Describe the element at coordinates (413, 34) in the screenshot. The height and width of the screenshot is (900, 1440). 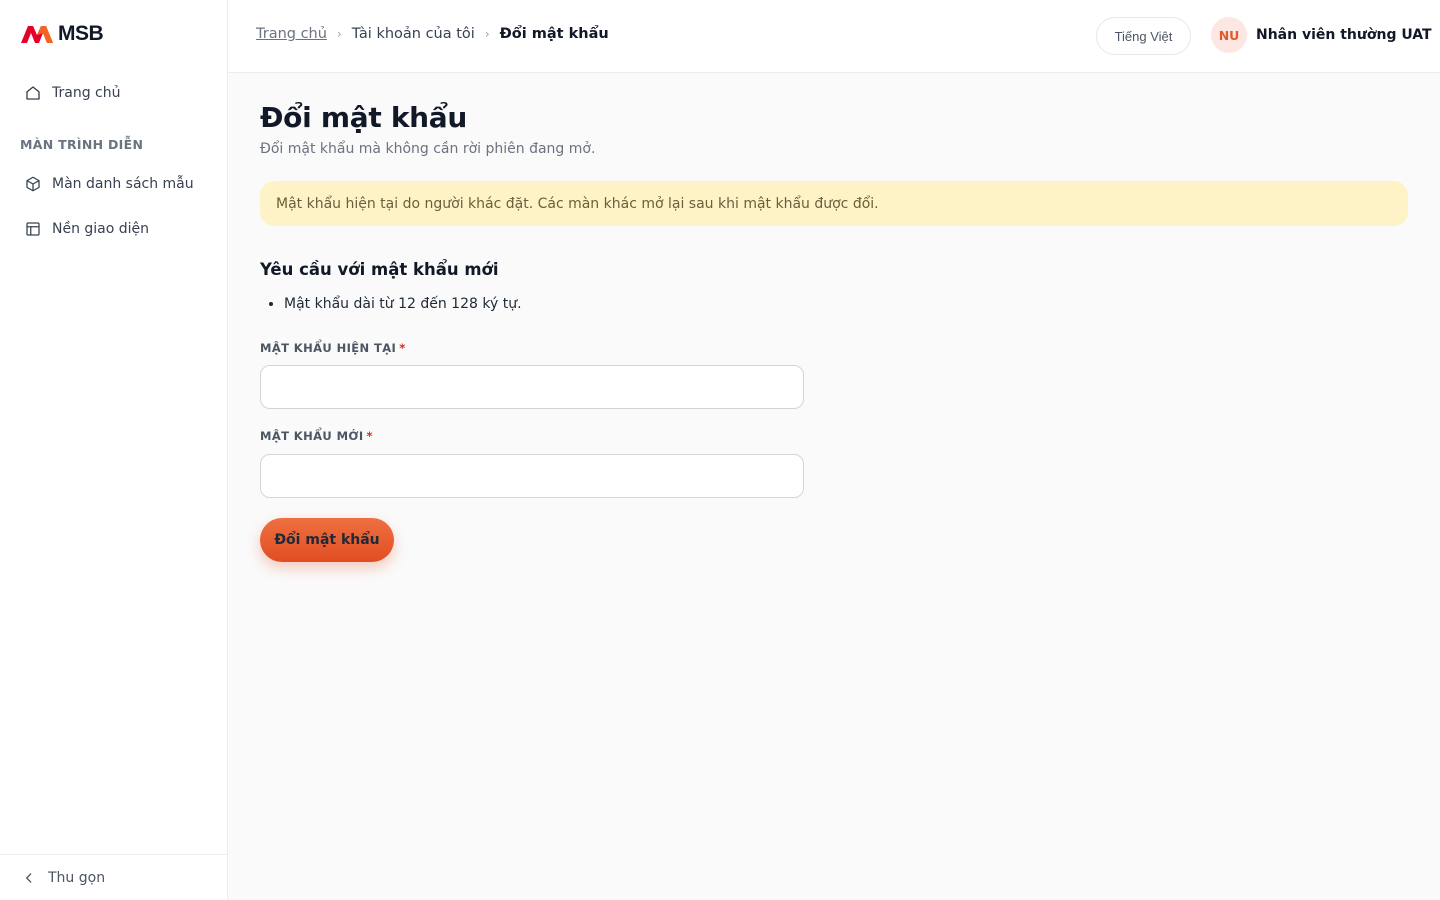
I see `breadcrumb-account: Tài khoản của tôi` at that location.